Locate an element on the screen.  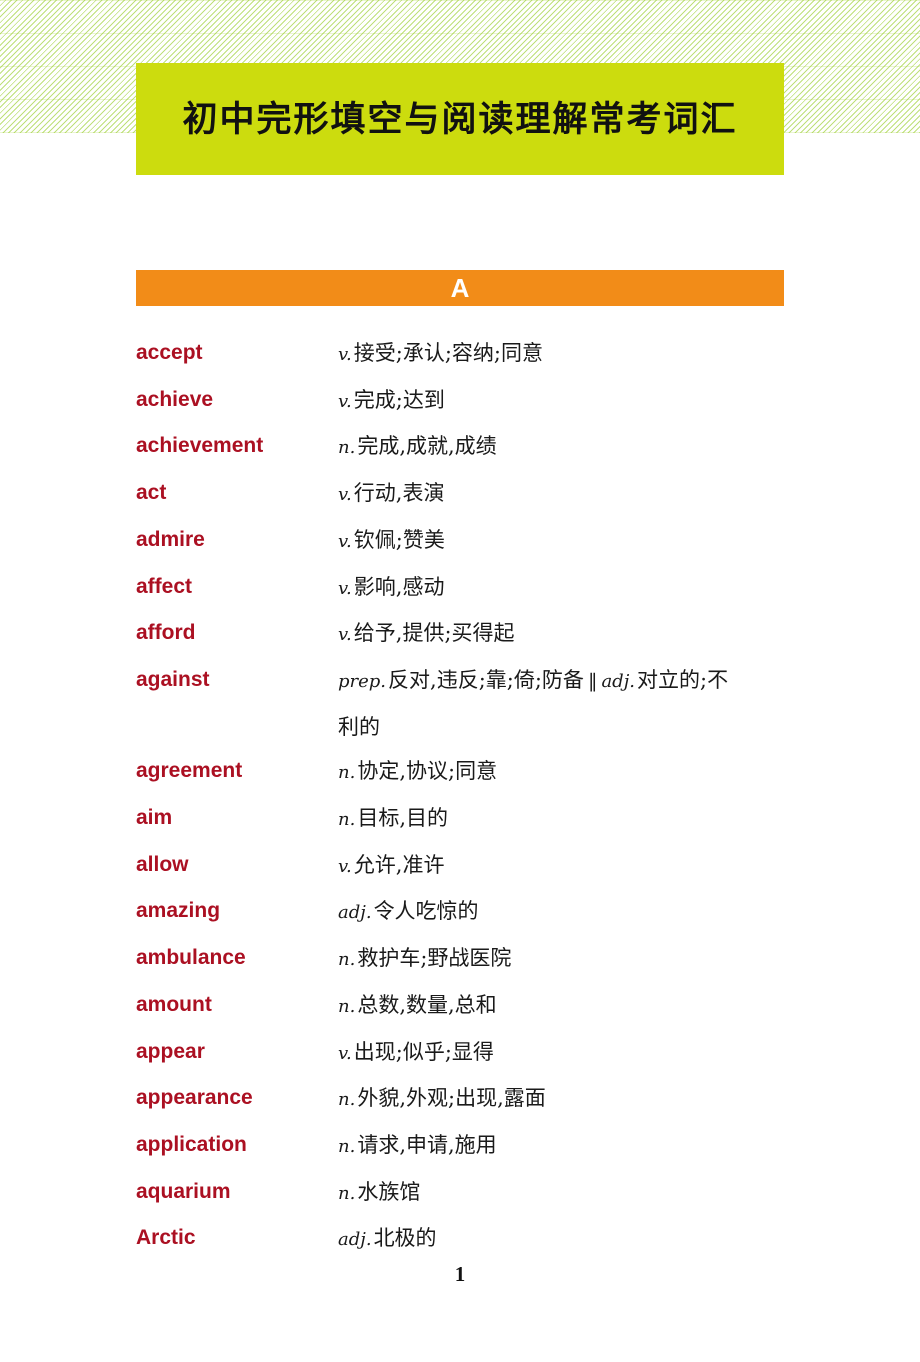
meaning-text: 完成;达到 is located at coordinates (399, 399).